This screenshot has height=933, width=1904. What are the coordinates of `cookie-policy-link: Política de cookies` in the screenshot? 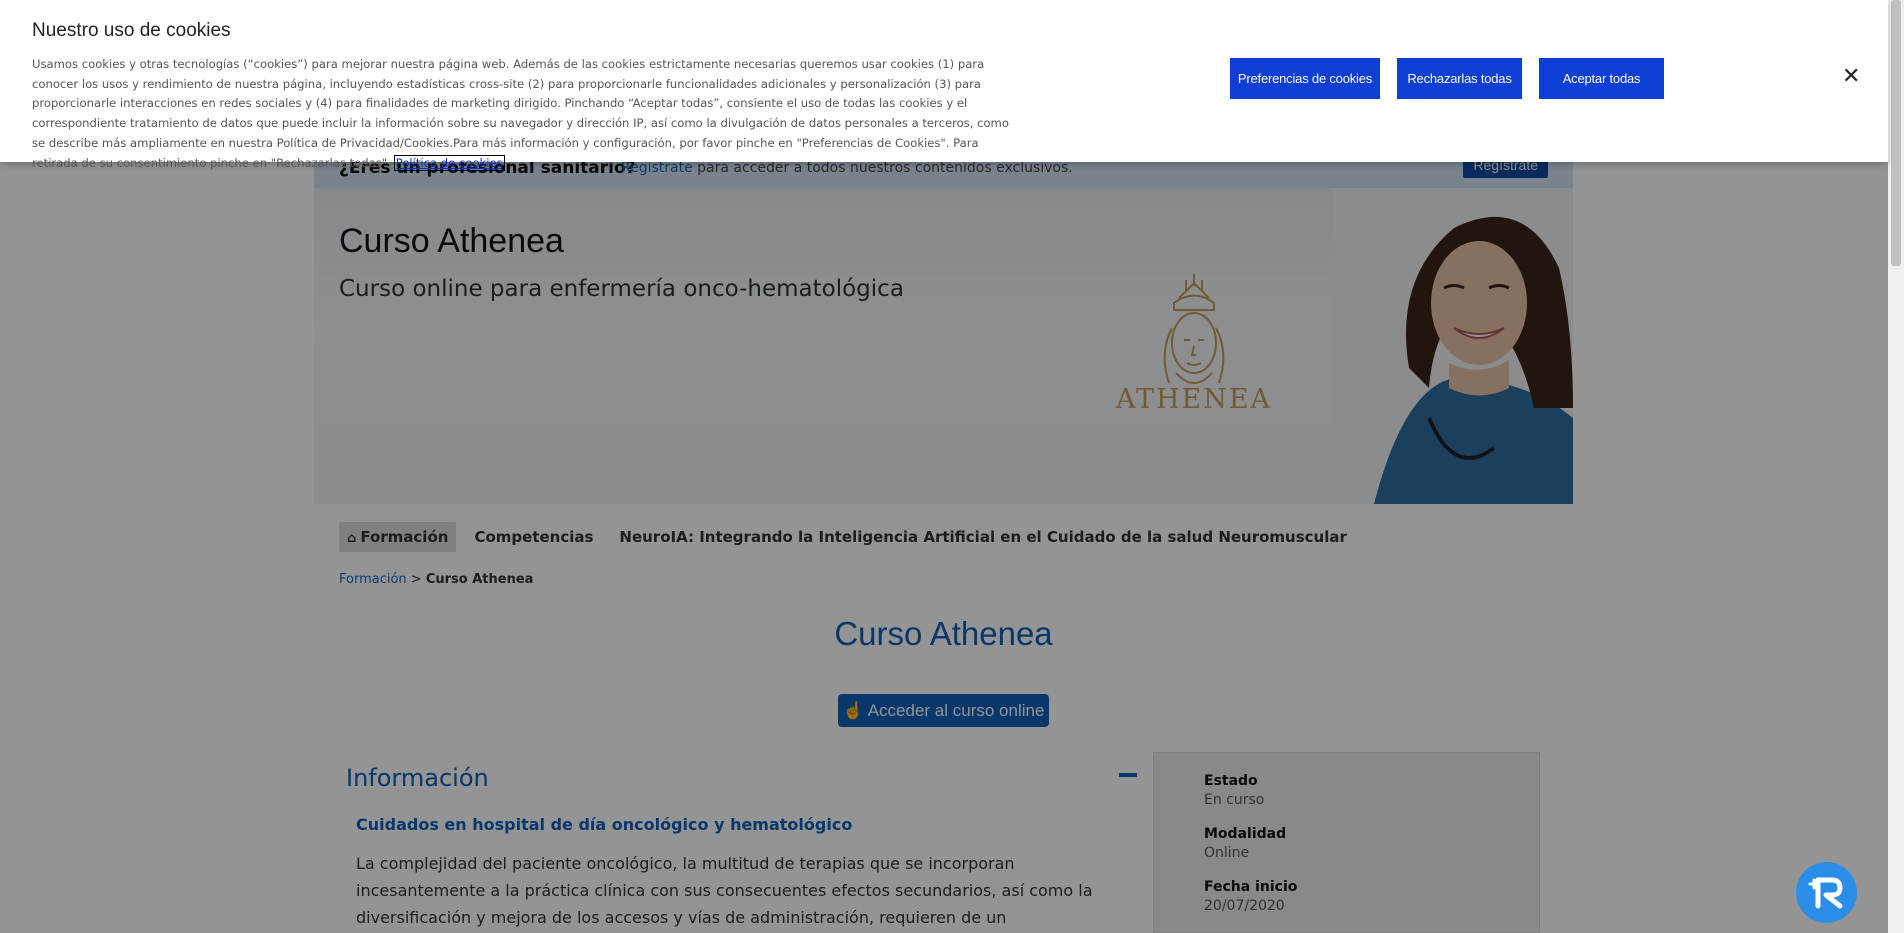 It's located at (449, 162).